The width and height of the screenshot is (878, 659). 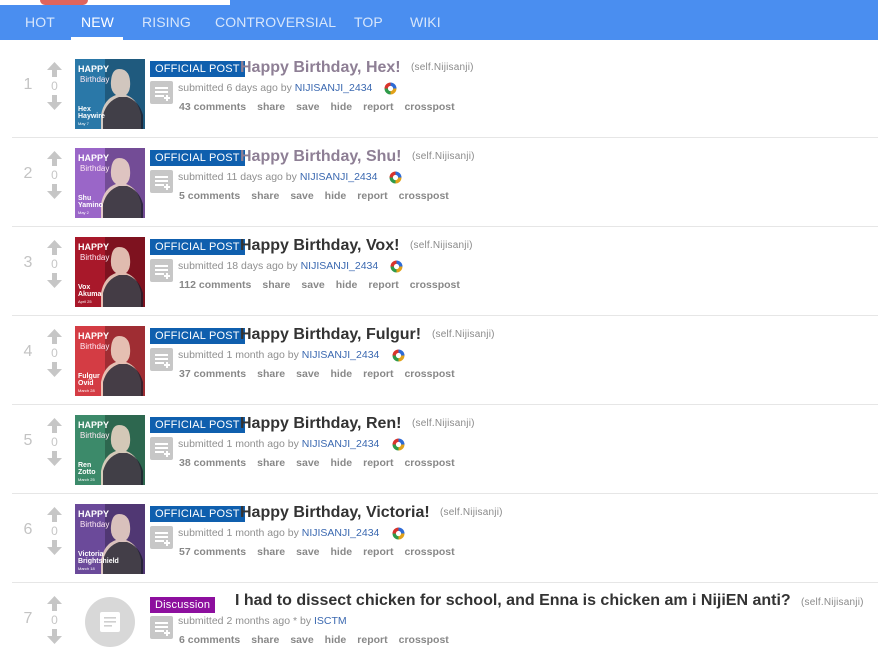 What do you see at coordinates (110, 622) in the screenshot?
I see `default-self-thumbnail` at bounding box center [110, 622].